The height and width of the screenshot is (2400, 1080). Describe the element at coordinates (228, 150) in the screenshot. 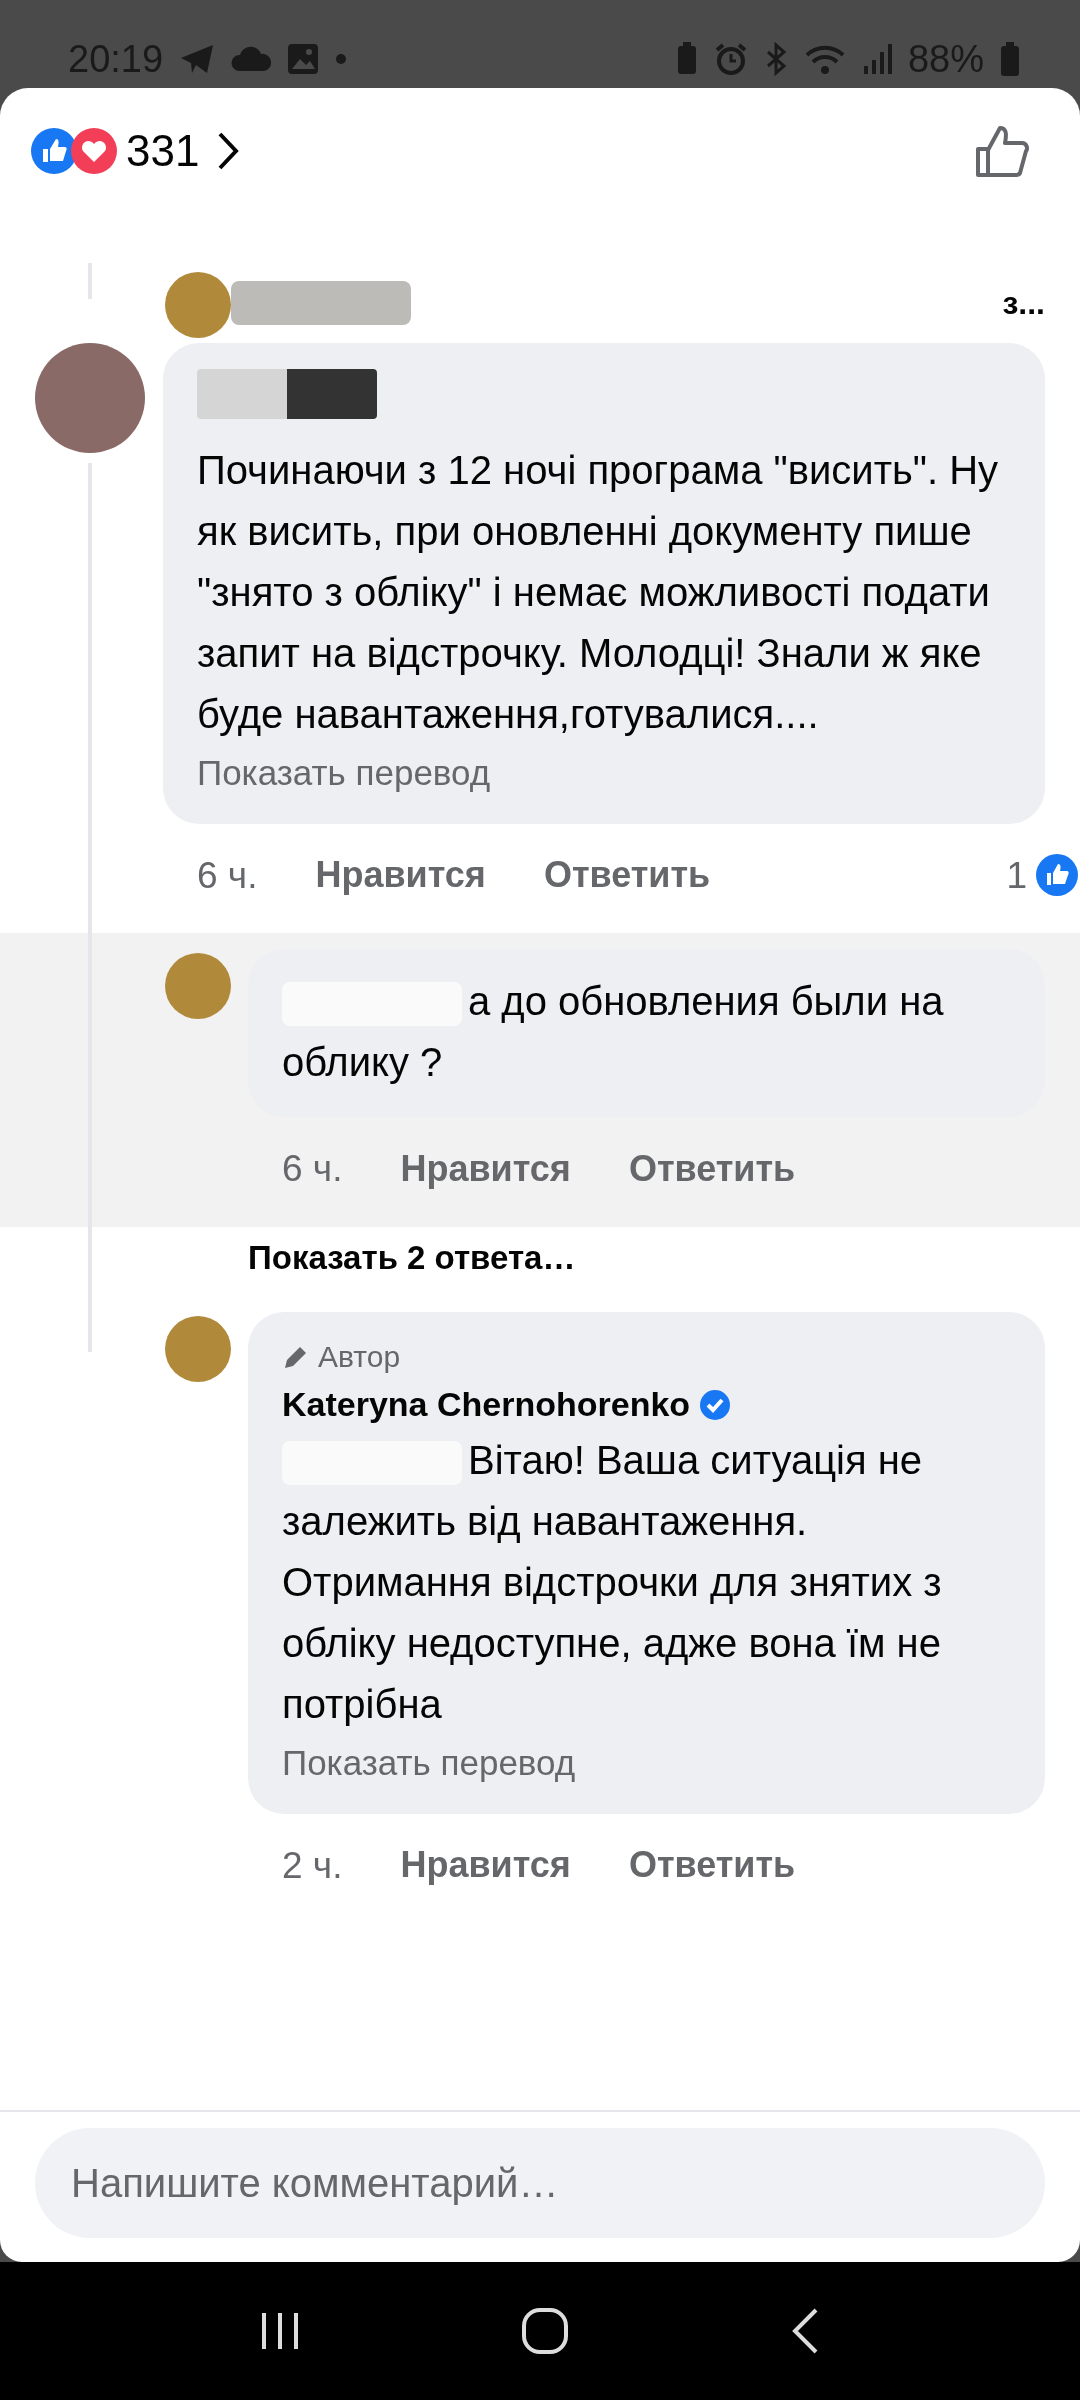

I see `chevron-right-icon` at that location.